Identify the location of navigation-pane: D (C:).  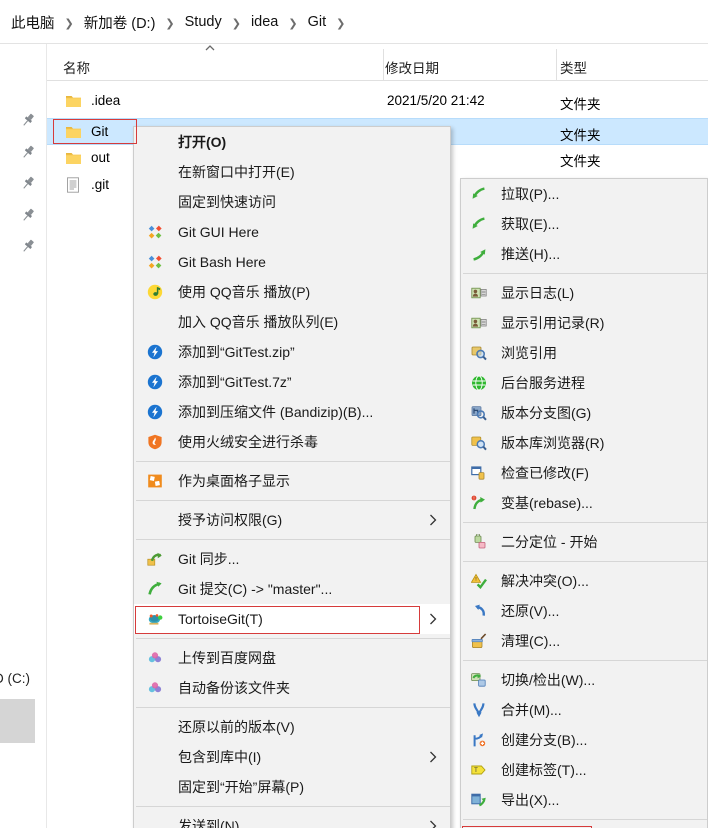
(23, 436).